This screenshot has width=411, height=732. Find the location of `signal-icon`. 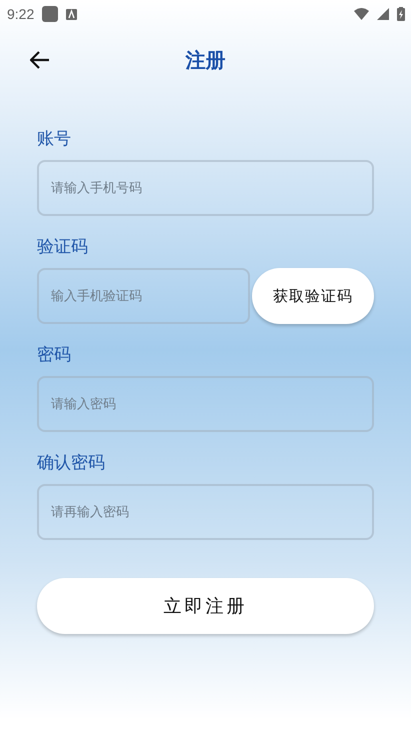

signal-icon is located at coordinates (383, 14).